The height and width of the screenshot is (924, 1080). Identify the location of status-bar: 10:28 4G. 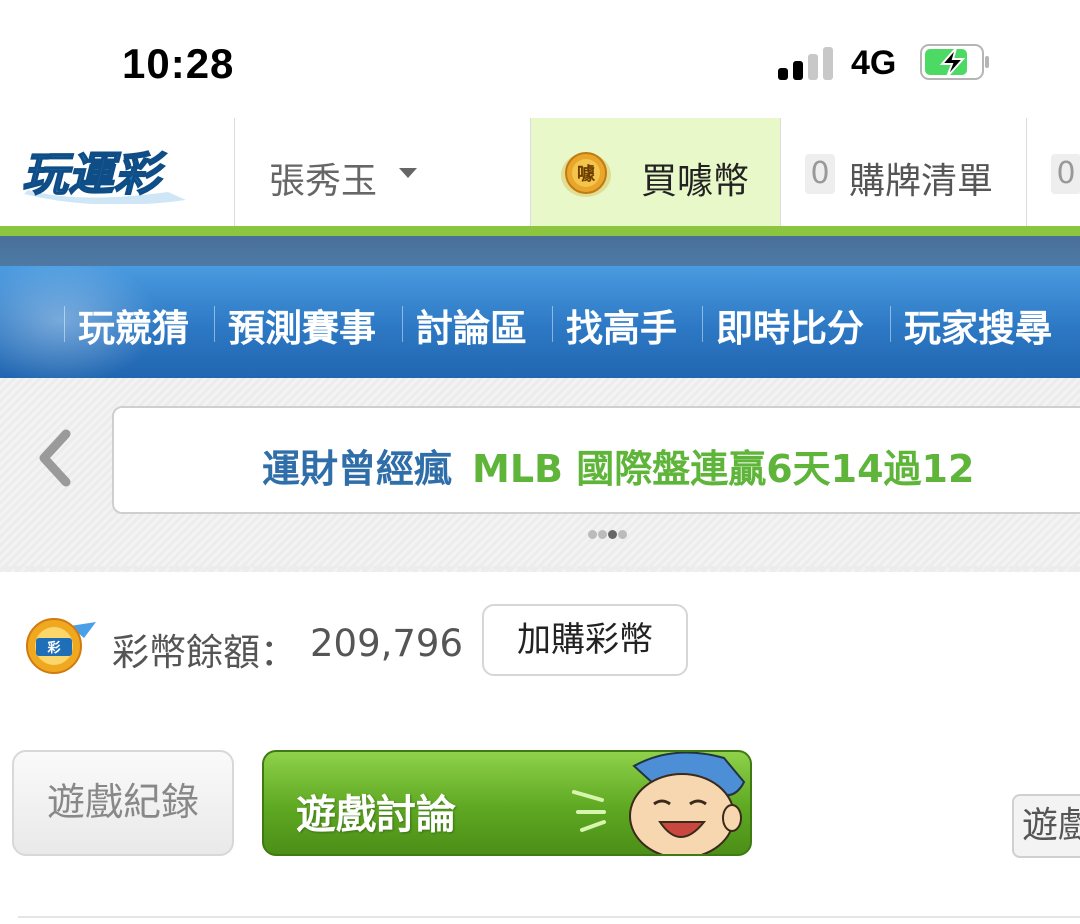
(540, 59).